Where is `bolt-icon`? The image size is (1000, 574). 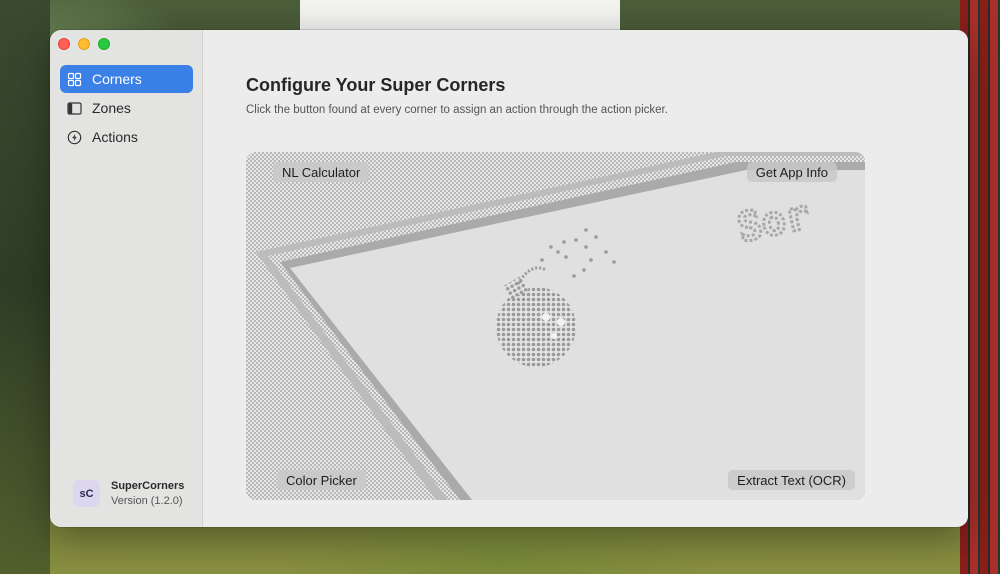
bolt-icon is located at coordinates (74, 137).